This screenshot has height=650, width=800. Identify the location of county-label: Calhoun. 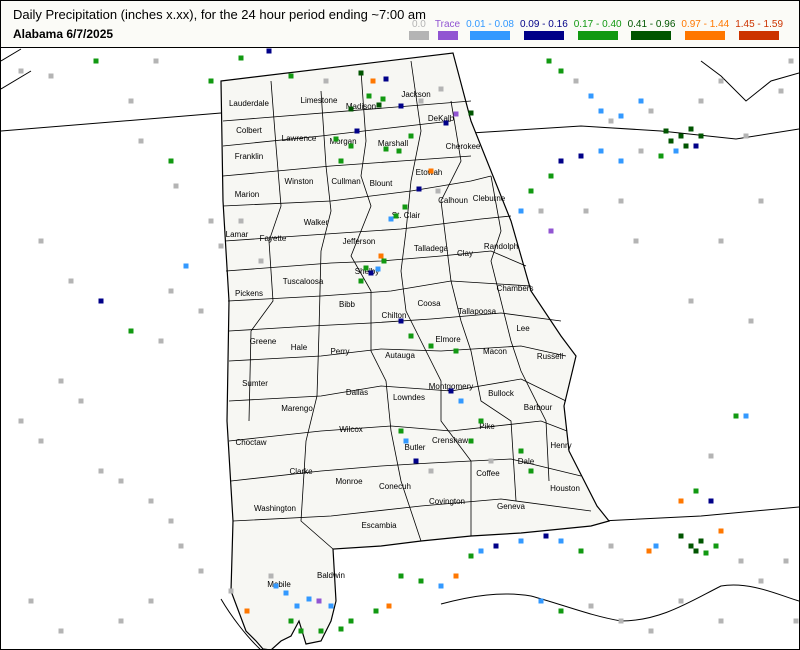
(453, 200).